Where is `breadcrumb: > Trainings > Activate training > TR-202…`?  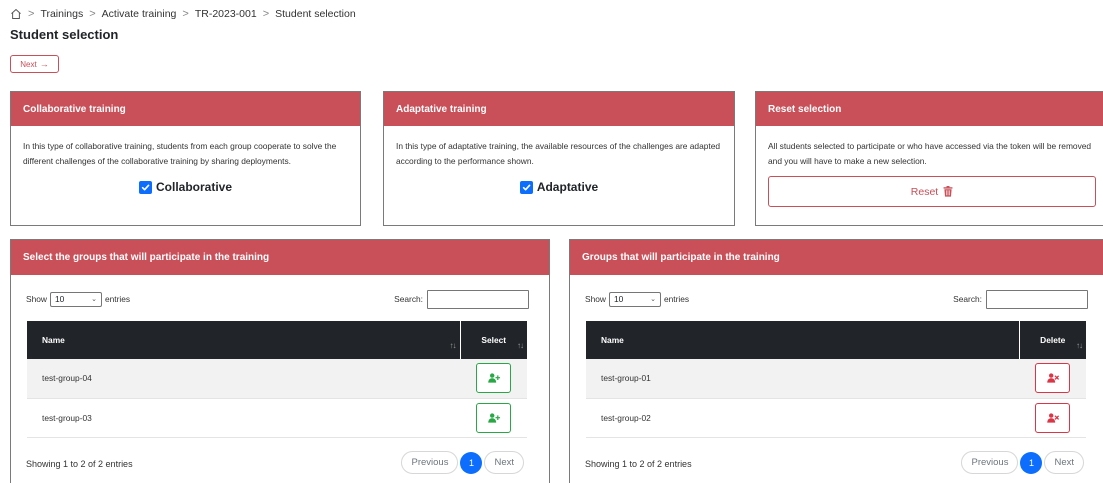 breadcrumb: > Trainings > Activate training > TR-202… is located at coordinates (183, 14).